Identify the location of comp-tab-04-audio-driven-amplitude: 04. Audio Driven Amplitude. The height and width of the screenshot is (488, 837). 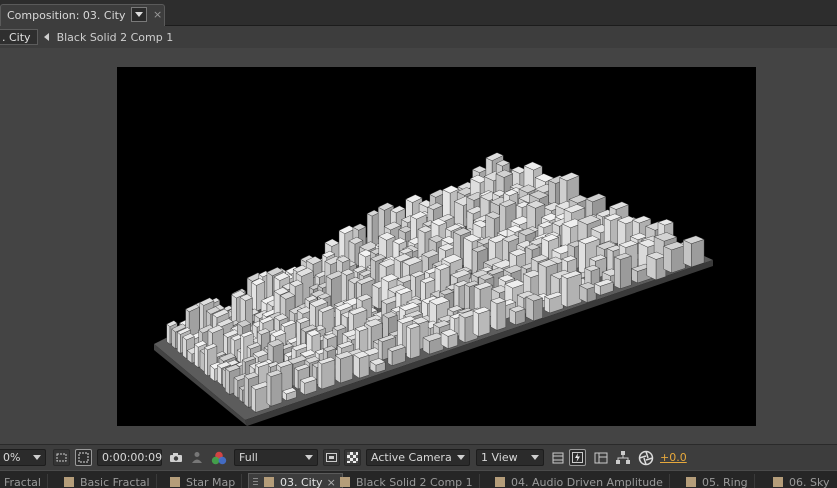
(578, 481).